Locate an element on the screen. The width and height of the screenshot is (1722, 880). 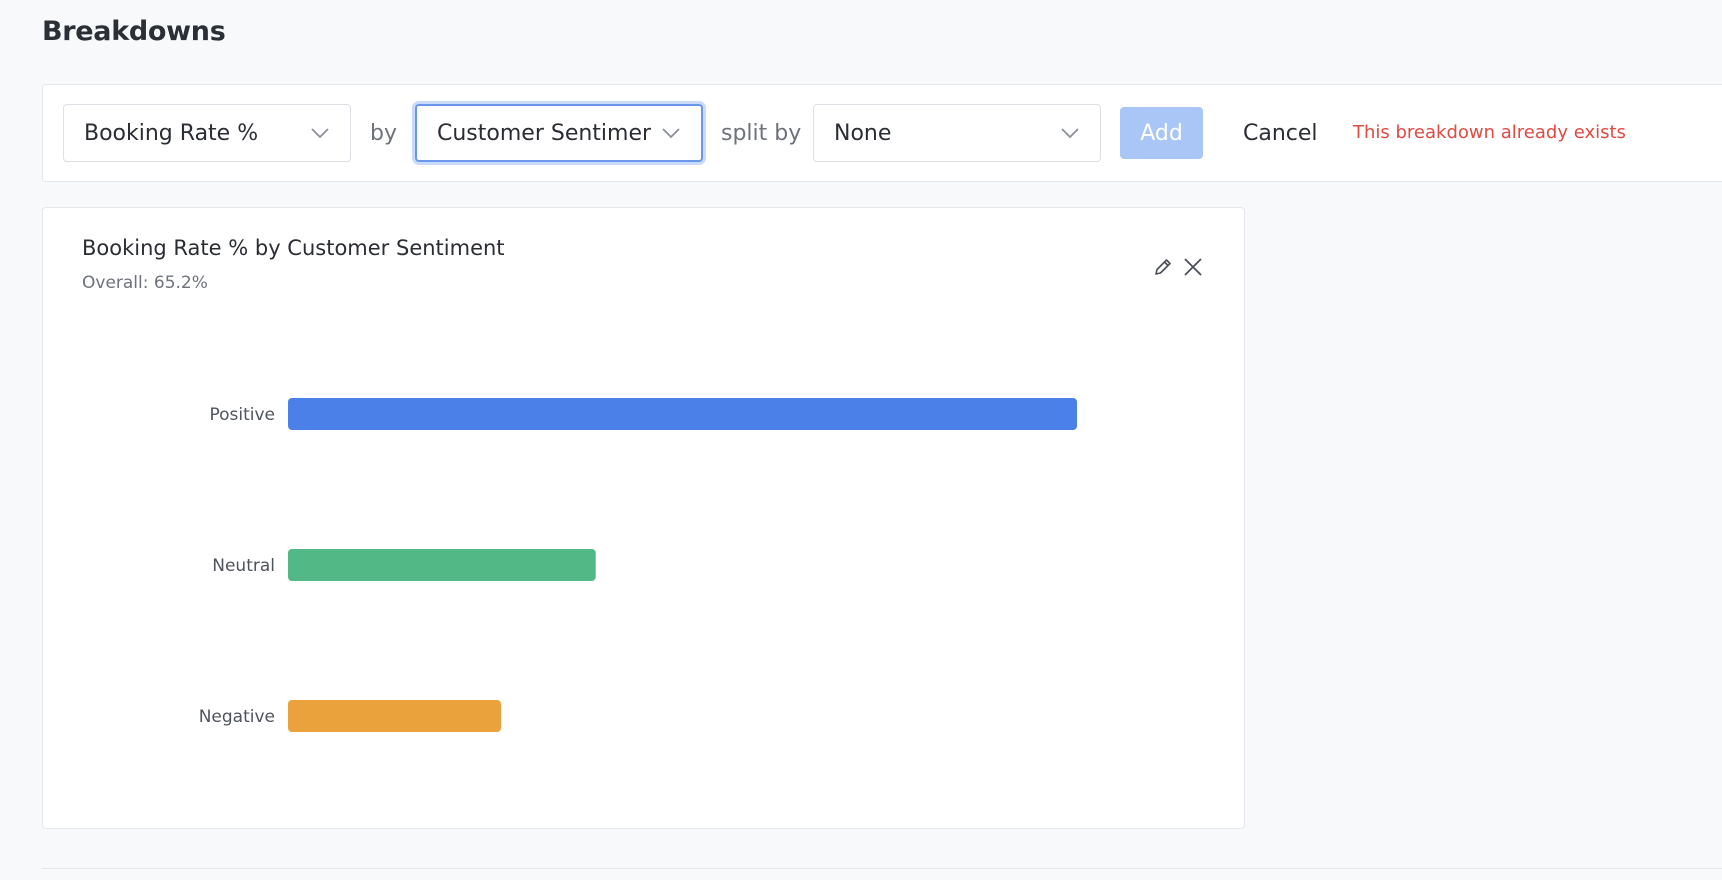
cancel-button: Cancel is located at coordinates (1280, 133).